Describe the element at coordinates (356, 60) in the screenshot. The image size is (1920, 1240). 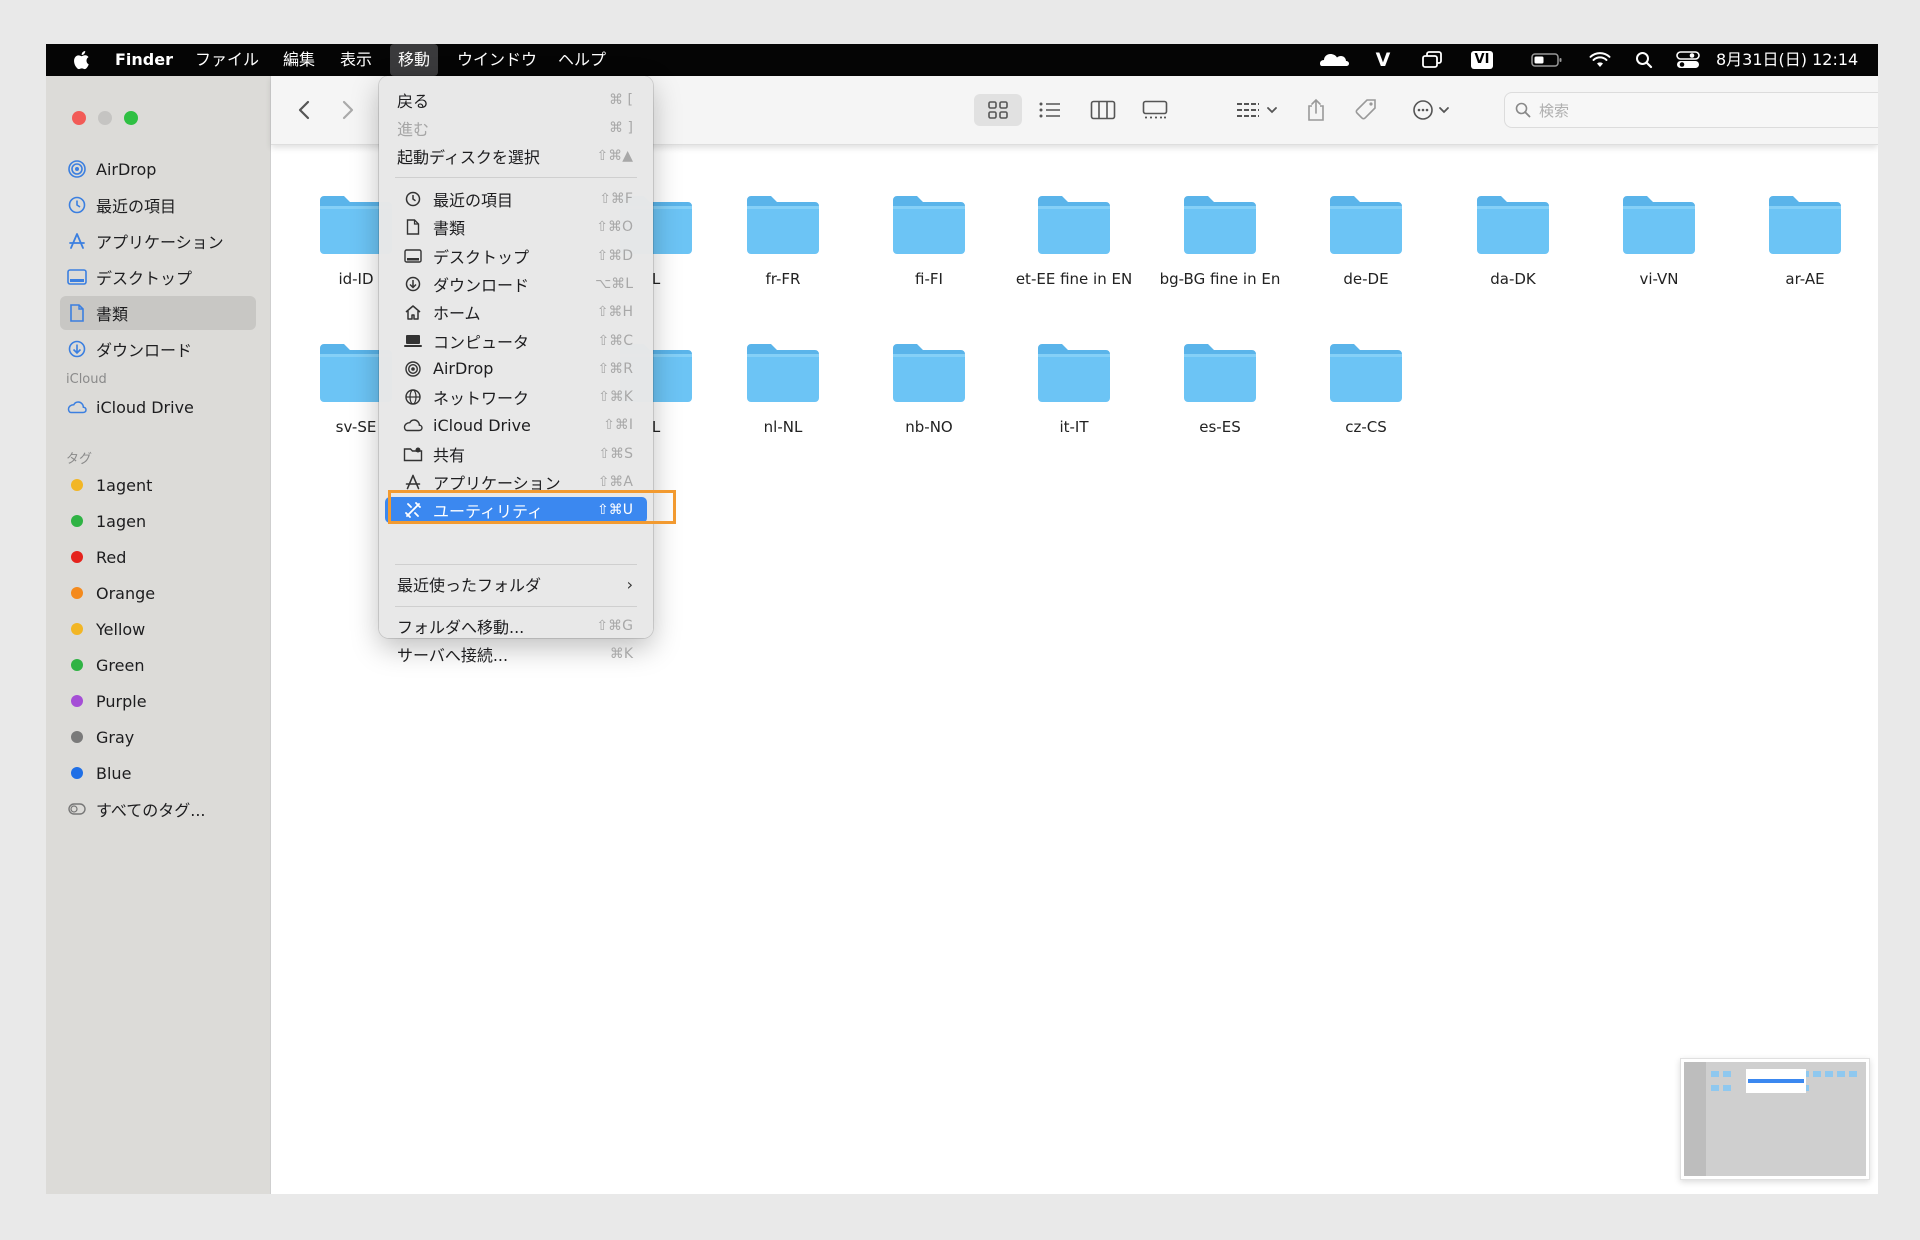
I see `menu-view: 表示` at that location.